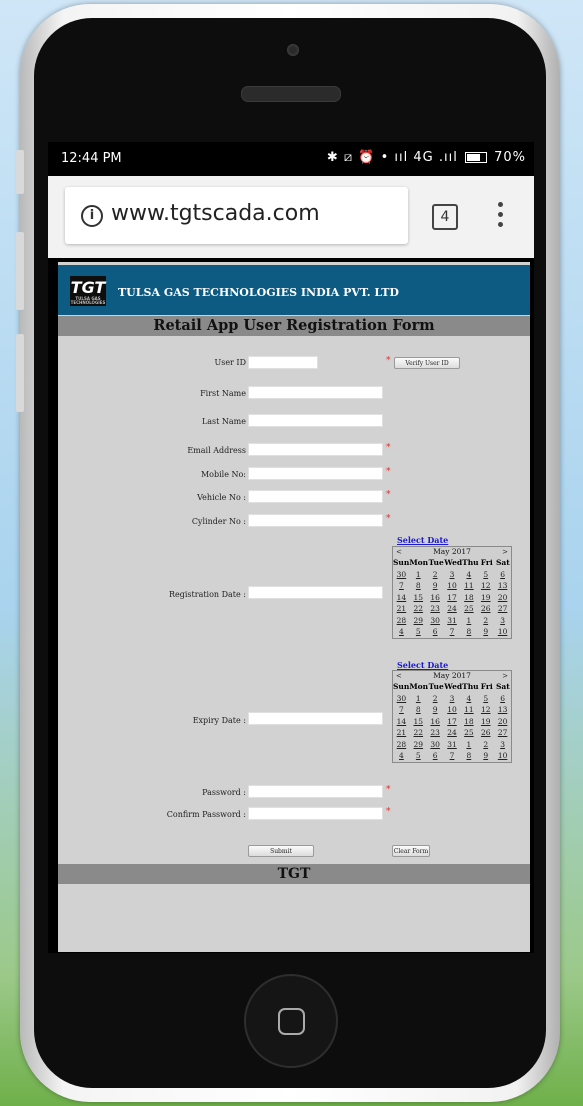  I want to click on verify-user-id-button: Verify User ID, so click(427, 363).